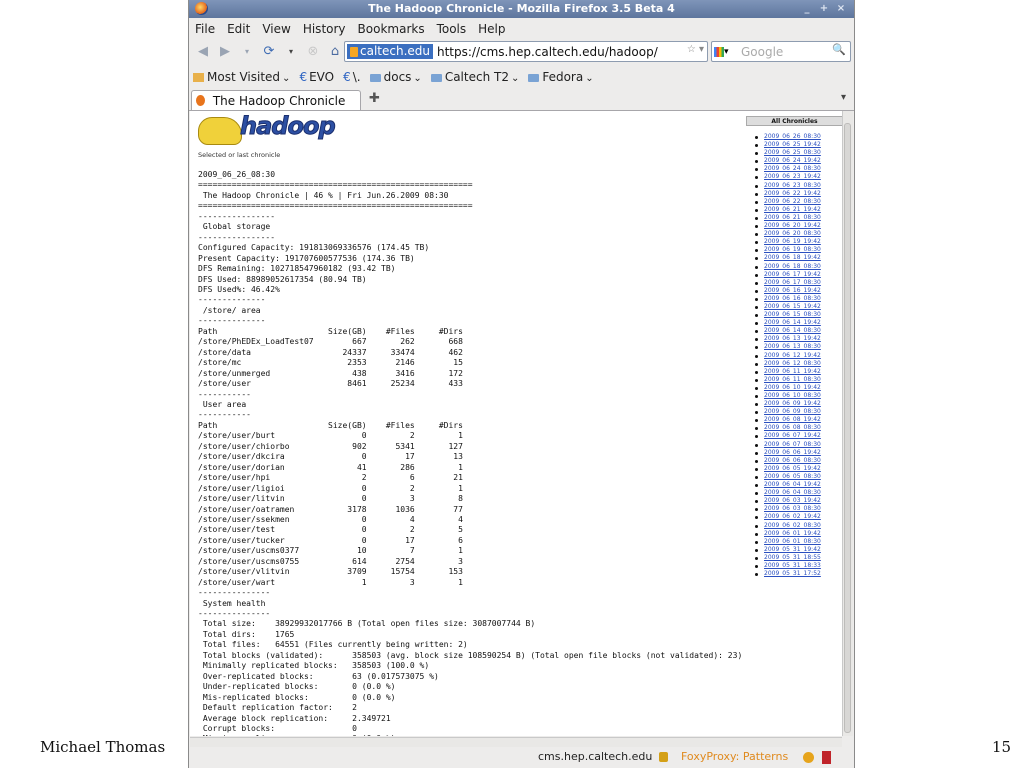 The width and height of the screenshot is (1024, 768). What do you see at coordinates (663, 757) in the screenshot?
I see `status-lock-icon` at bounding box center [663, 757].